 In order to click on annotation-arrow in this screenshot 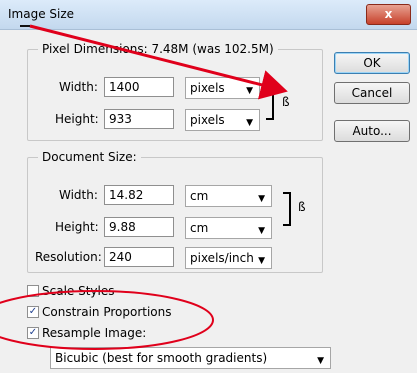, I will do `click(158, 62)`.